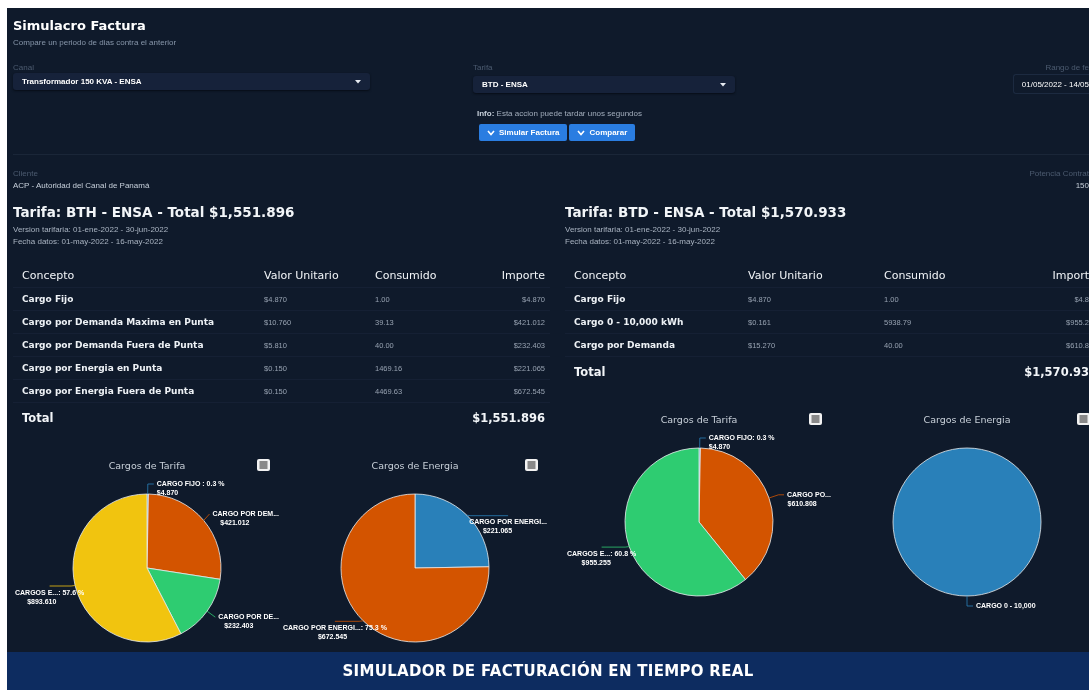  Describe the element at coordinates (548, 671) in the screenshot. I see `banner-caption: SIMULADOR DE FACTURACIÓN EN TIEMPO REAL` at that location.